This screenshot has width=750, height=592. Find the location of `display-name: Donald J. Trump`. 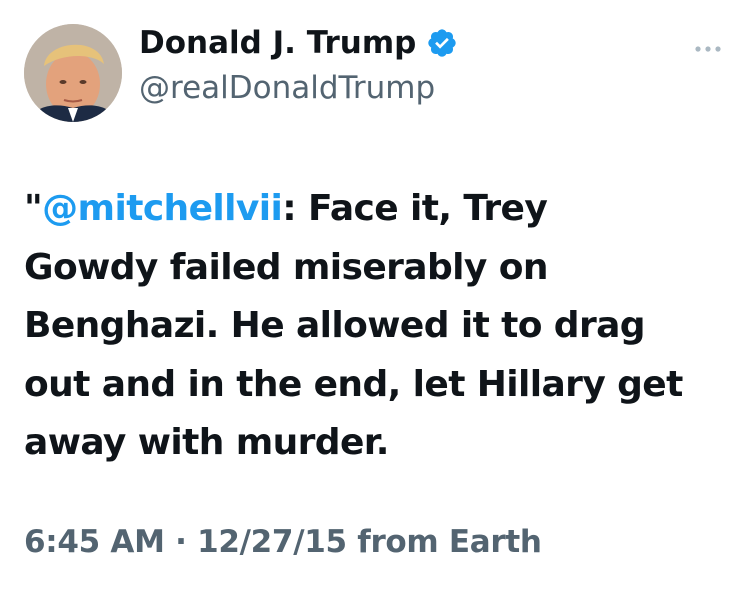

display-name: Donald J. Trump is located at coordinates (277, 43).